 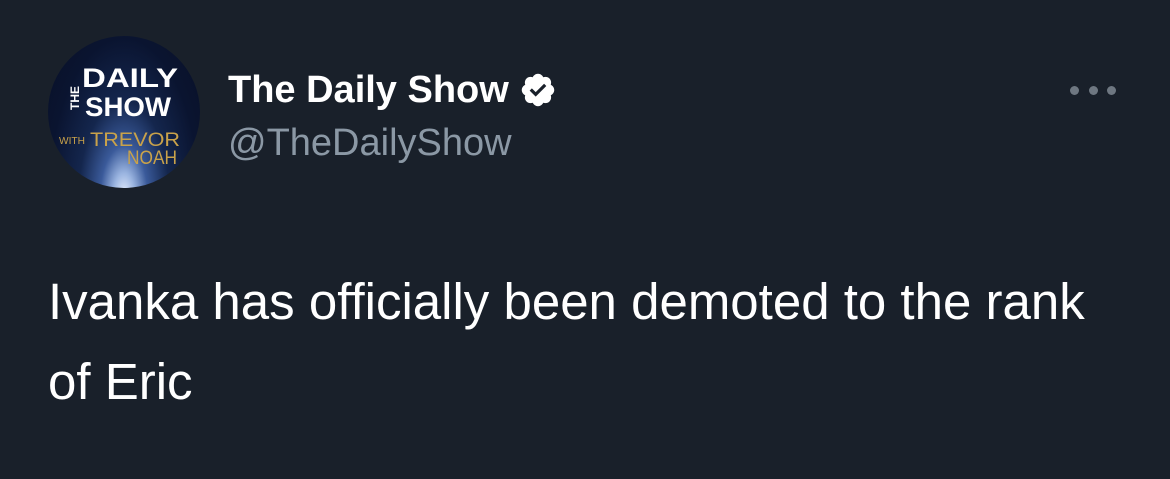 What do you see at coordinates (368, 90) in the screenshot?
I see `author-display-name: The Daily Show` at bounding box center [368, 90].